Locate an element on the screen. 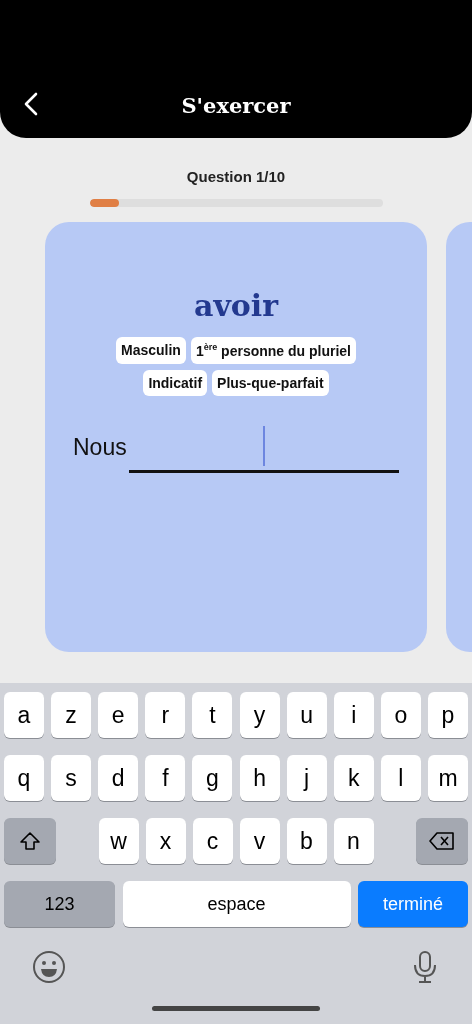 The image size is (472, 1024). letter-key: h is located at coordinates (259, 778).